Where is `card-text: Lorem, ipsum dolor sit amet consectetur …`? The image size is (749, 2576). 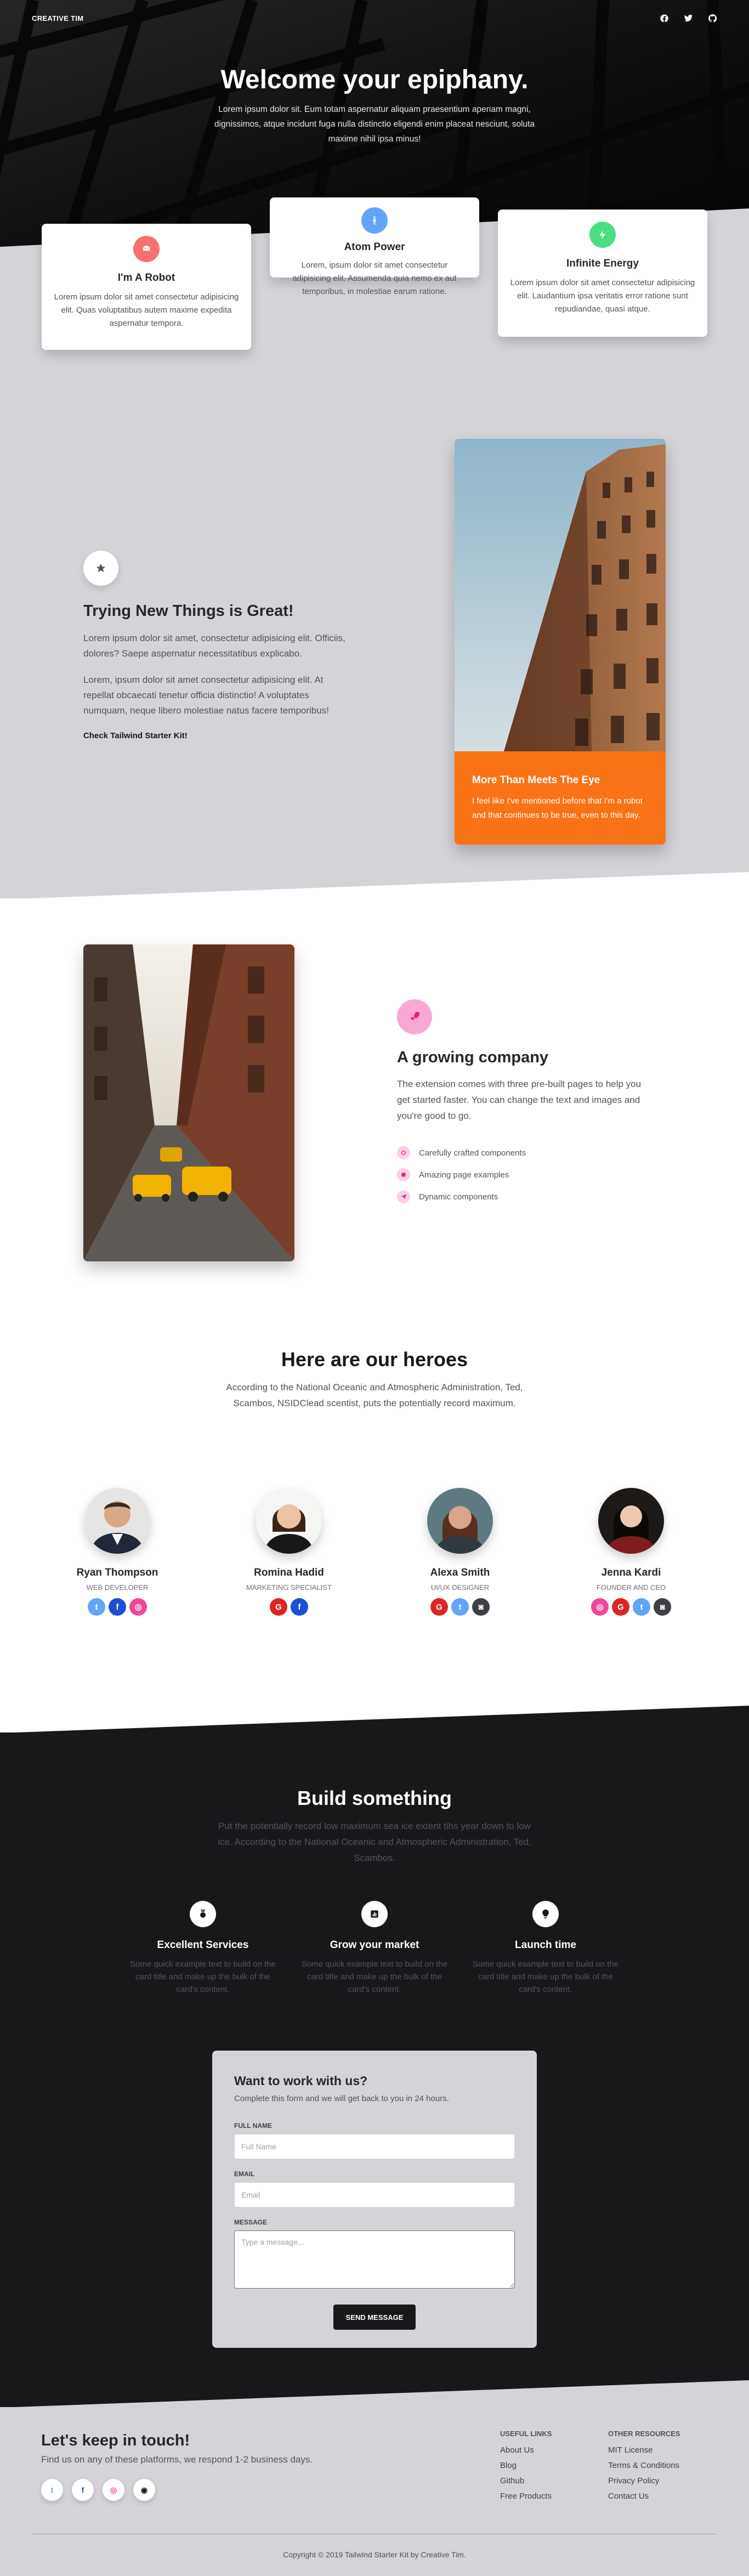 card-text: Lorem, ipsum dolor sit amet consectetur … is located at coordinates (374, 278).